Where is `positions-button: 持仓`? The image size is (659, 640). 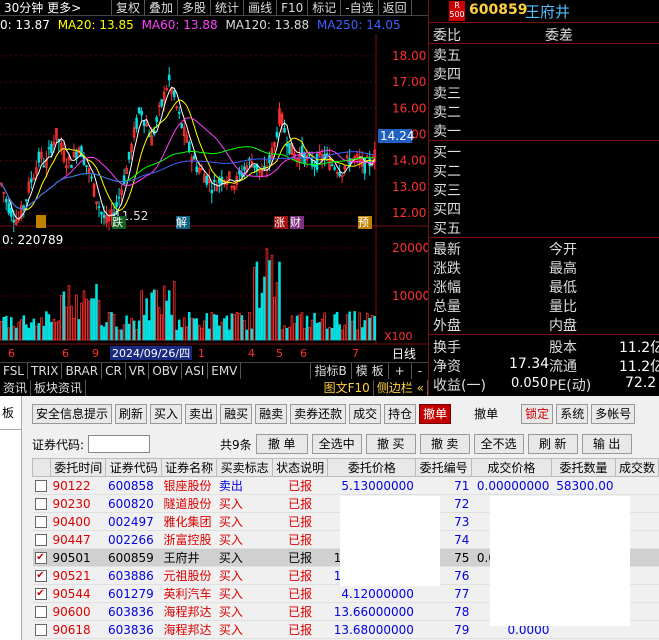
positions-button: 持仓 is located at coordinates (400, 414).